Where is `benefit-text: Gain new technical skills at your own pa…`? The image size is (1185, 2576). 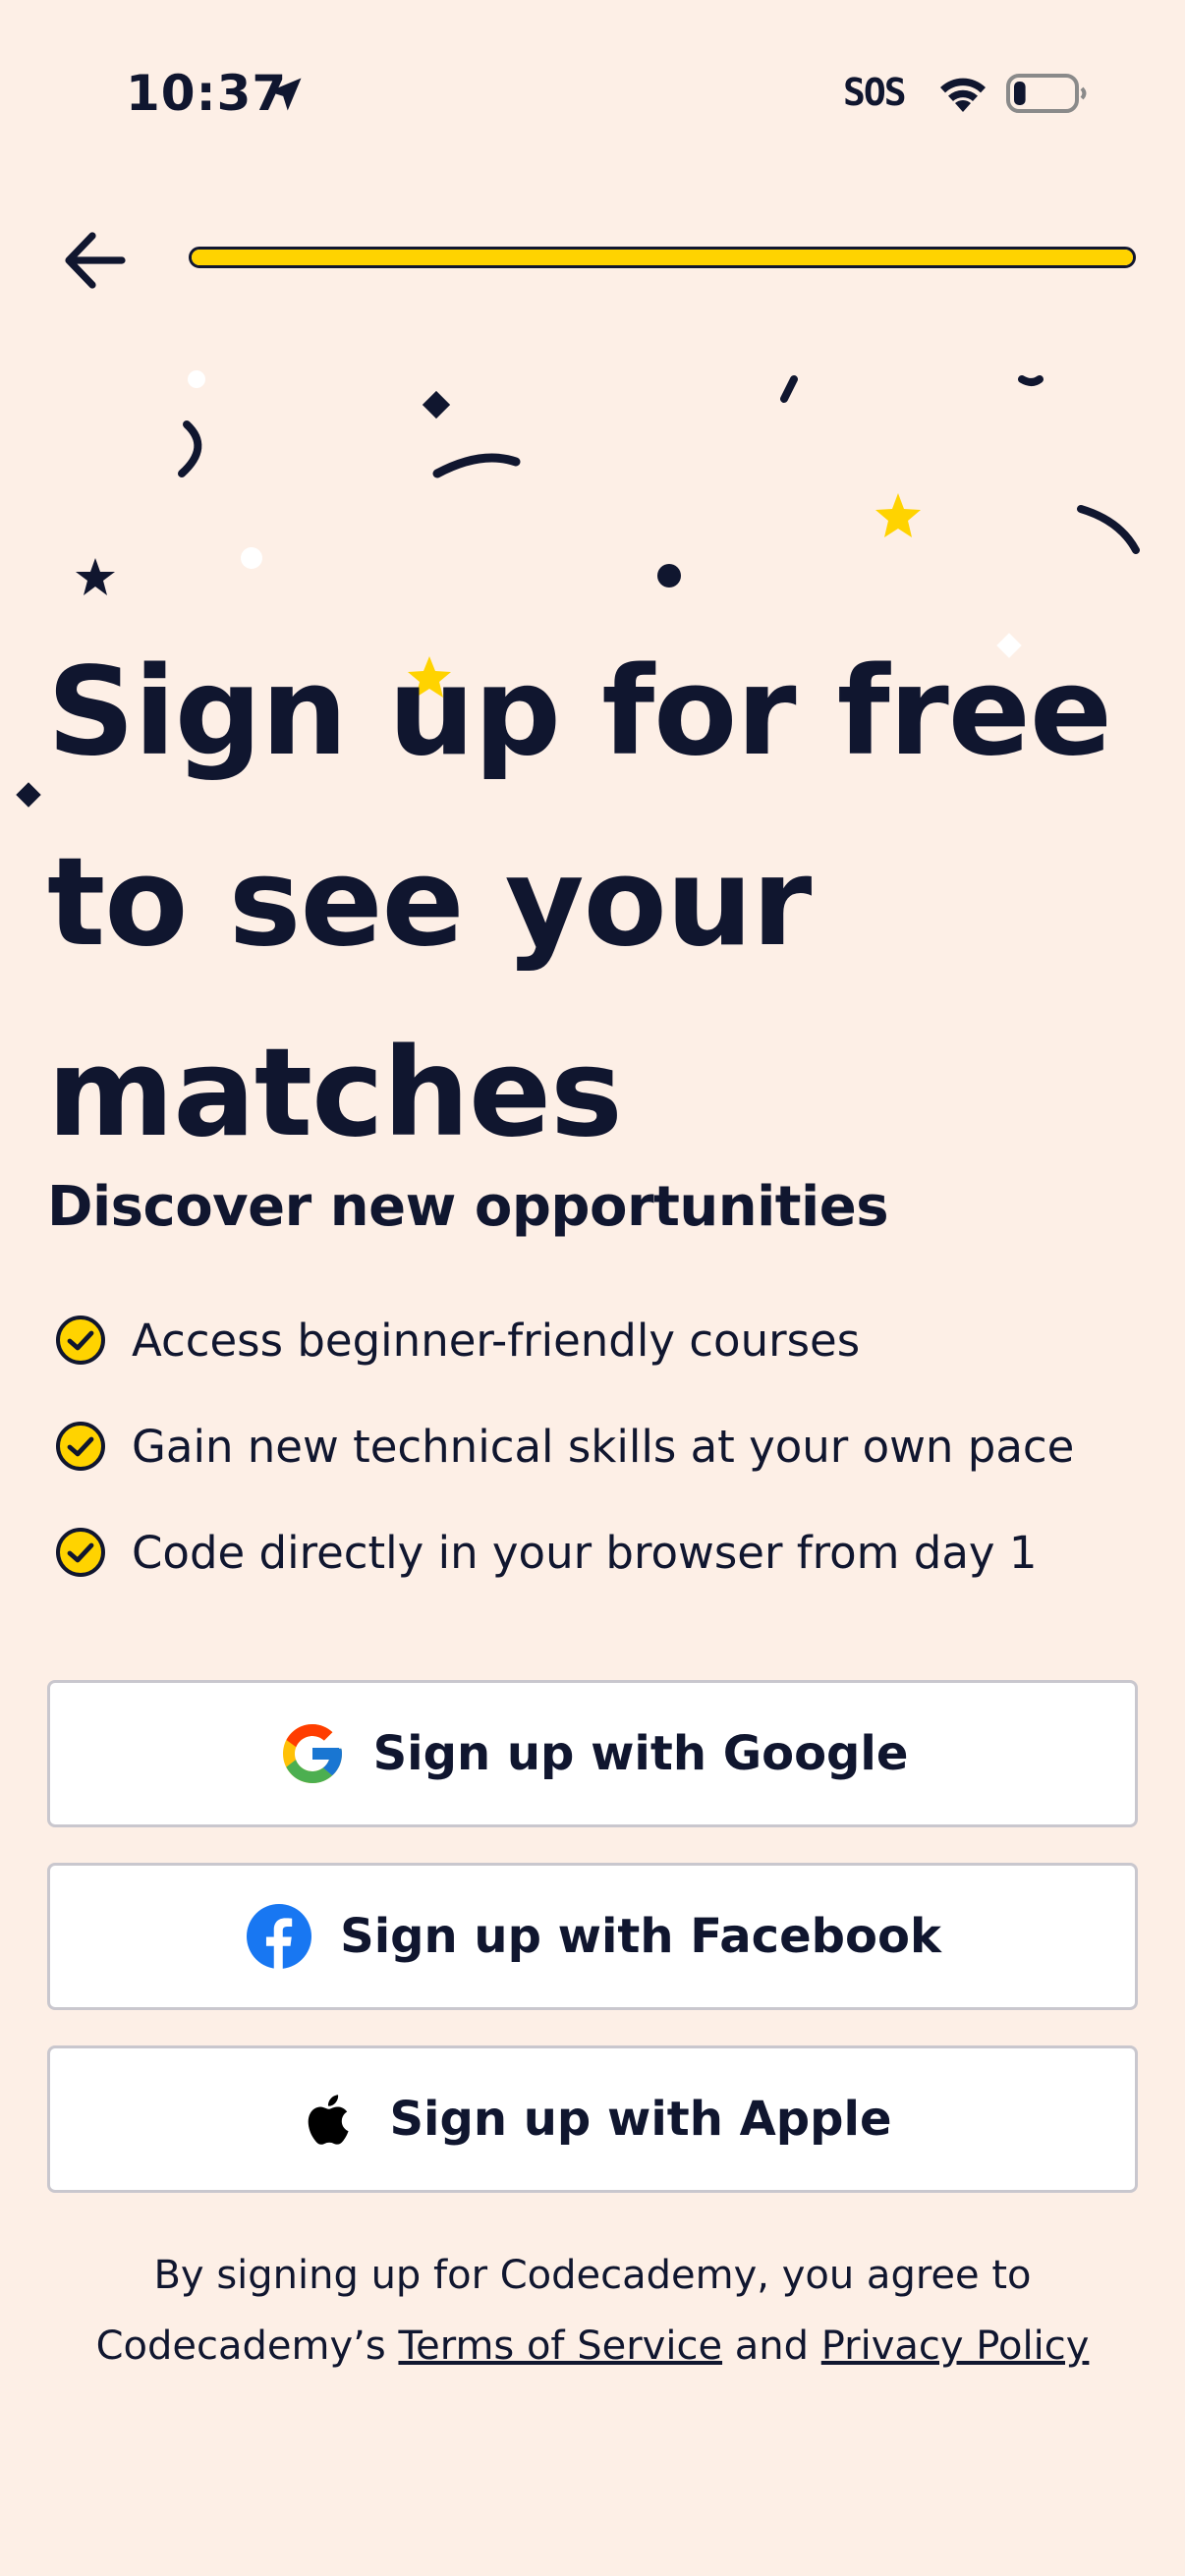 benefit-text: Gain new technical skills at your own pa… is located at coordinates (604, 1446).